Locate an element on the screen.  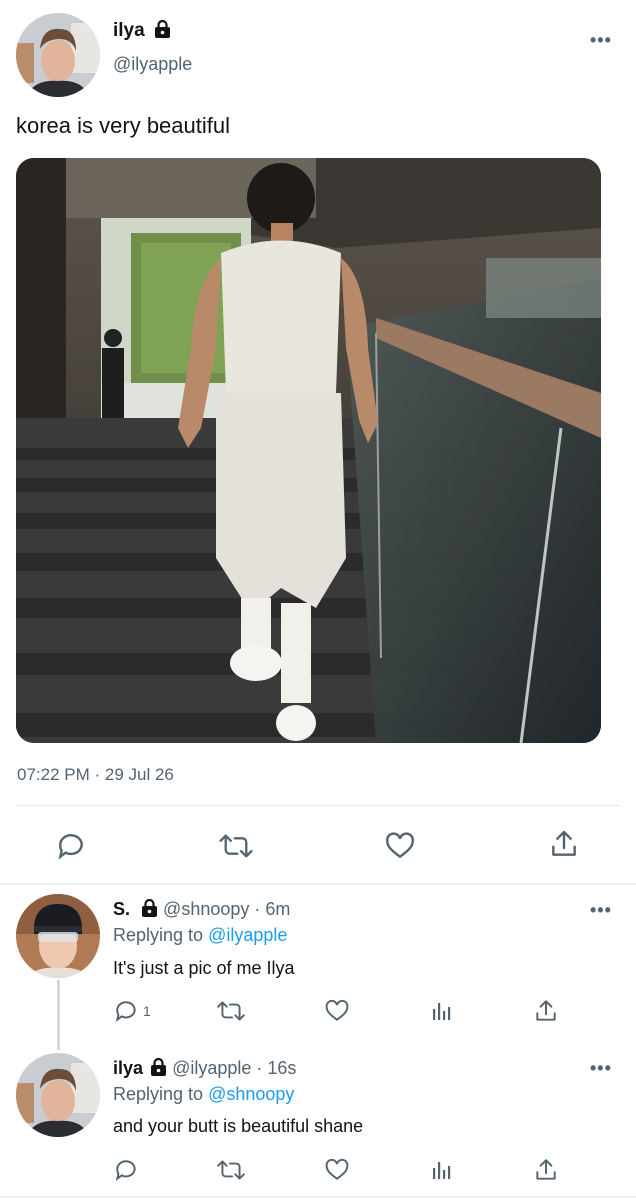
thread-line is located at coordinates (58, 1015).